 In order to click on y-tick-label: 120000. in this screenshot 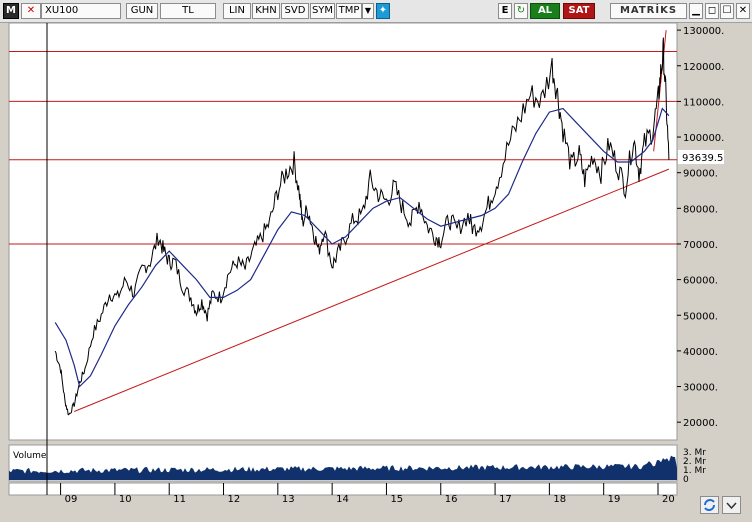, I will do `click(703, 67)`.